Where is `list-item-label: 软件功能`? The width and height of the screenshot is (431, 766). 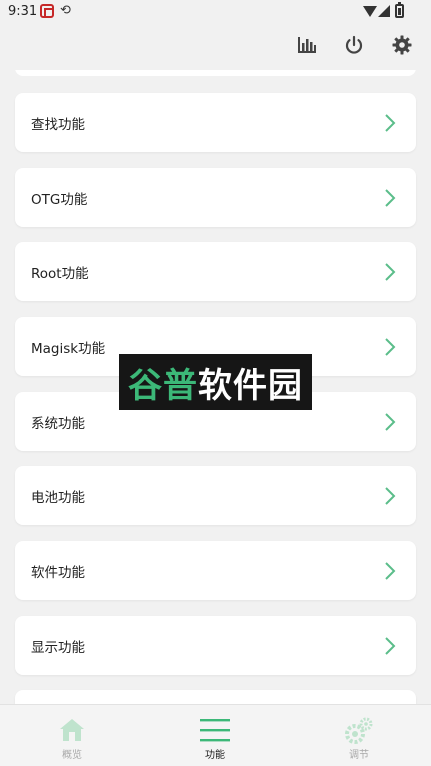 list-item-label: 软件功能 is located at coordinates (58, 572).